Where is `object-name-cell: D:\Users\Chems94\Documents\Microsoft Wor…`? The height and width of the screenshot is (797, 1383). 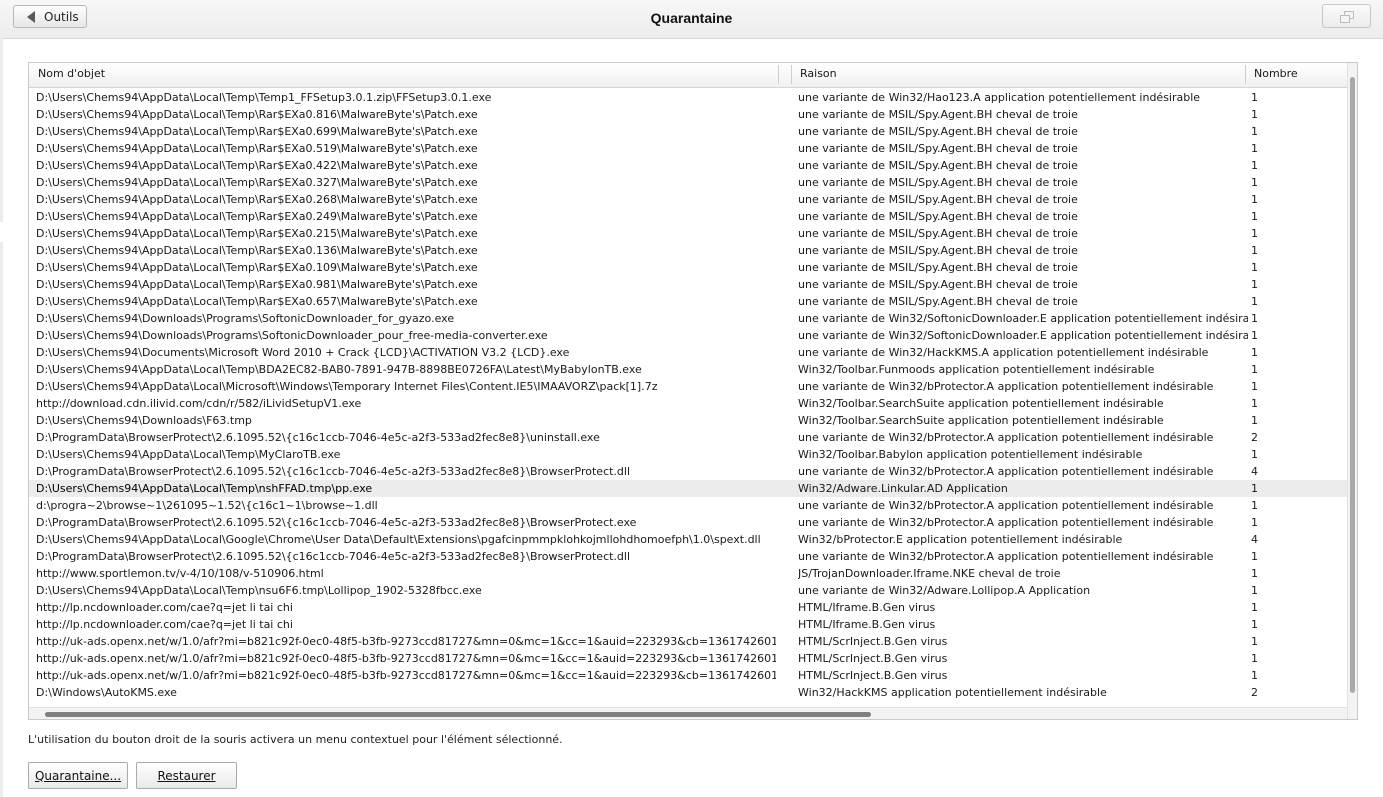 object-name-cell: D:\Users\Chems94\Documents\Microsoft Wor… is located at coordinates (303, 352).